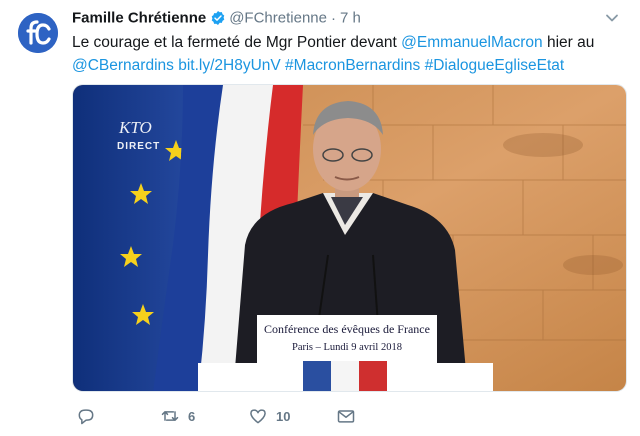  What do you see at coordinates (123, 65) in the screenshot?
I see `mention-link: @CBernardins` at bounding box center [123, 65].